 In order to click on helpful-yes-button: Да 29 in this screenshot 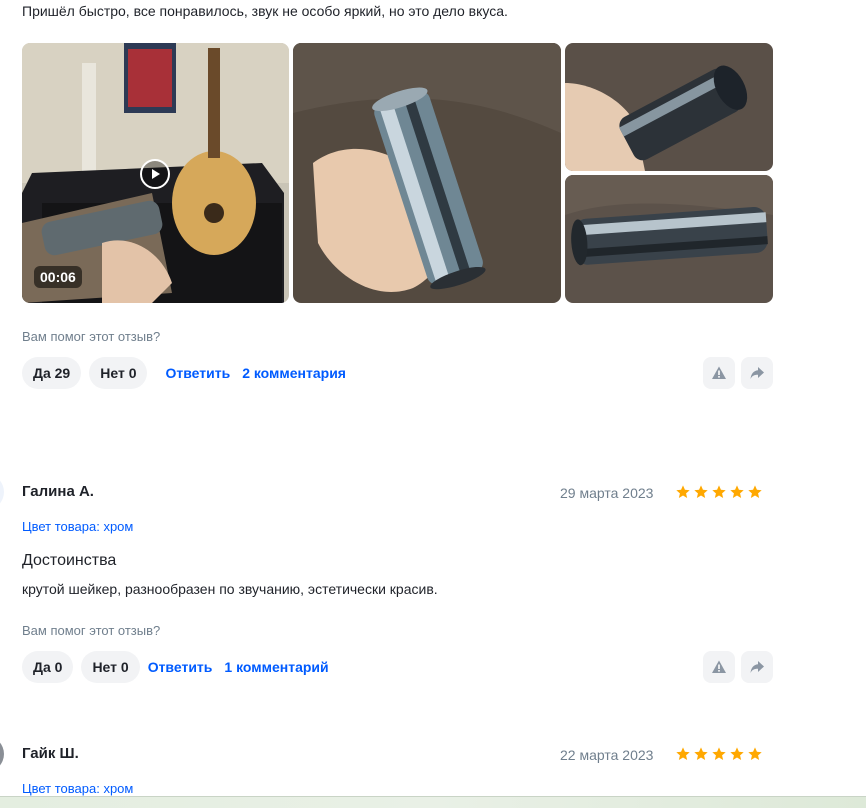, I will do `click(52, 373)`.